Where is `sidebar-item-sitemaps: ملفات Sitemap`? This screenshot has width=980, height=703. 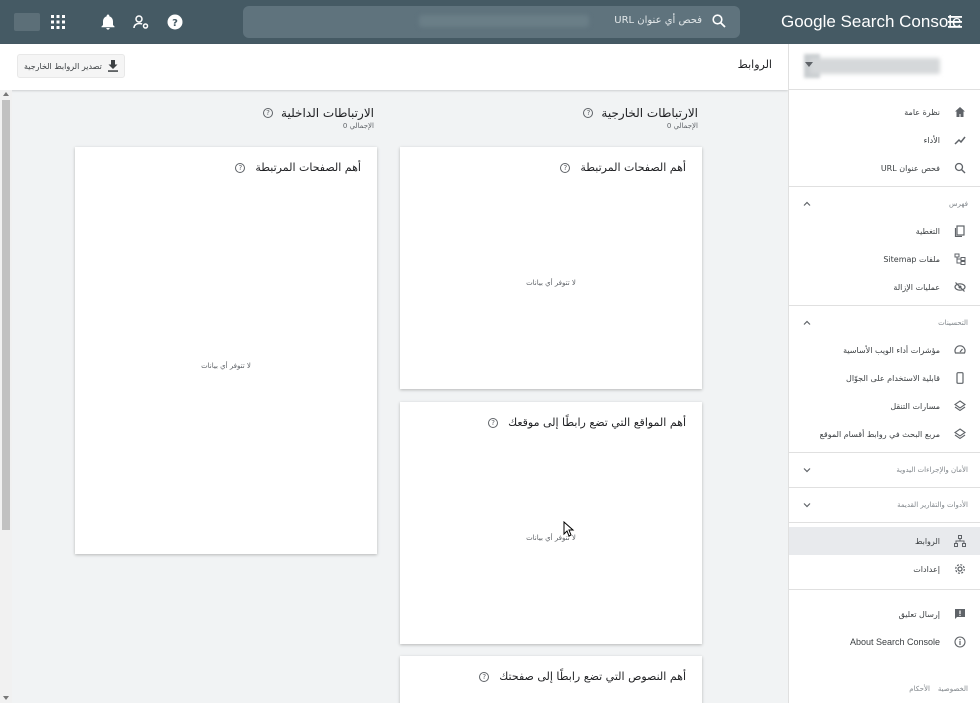
sidebar-item-sitemaps: ملفات Sitemap is located at coordinates (884, 259).